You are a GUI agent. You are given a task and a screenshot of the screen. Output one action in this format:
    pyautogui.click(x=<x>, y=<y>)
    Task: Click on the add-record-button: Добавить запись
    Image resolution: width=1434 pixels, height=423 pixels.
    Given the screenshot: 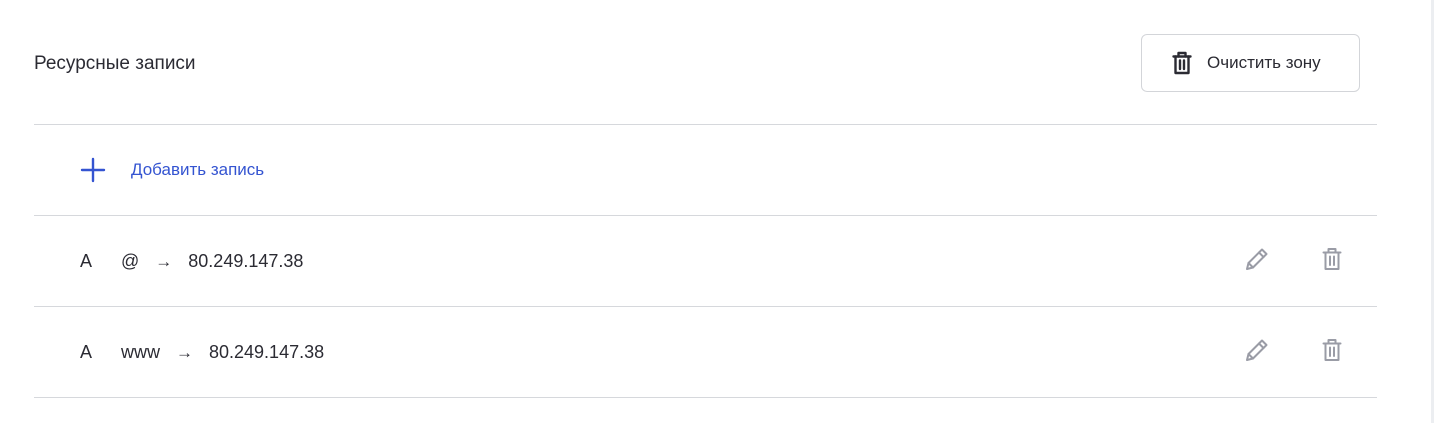 What is the action you would take?
    pyautogui.click(x=172, y=170)
    